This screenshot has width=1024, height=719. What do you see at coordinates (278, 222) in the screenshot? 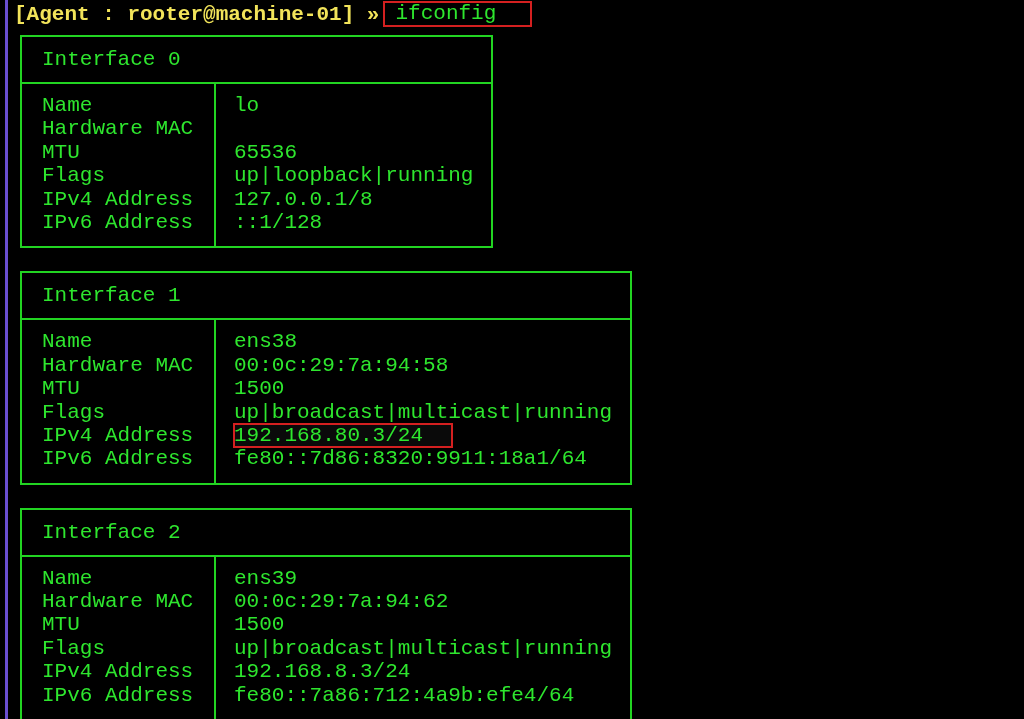
I see `field-value: ::1/128` at bounding box center [278, 222].